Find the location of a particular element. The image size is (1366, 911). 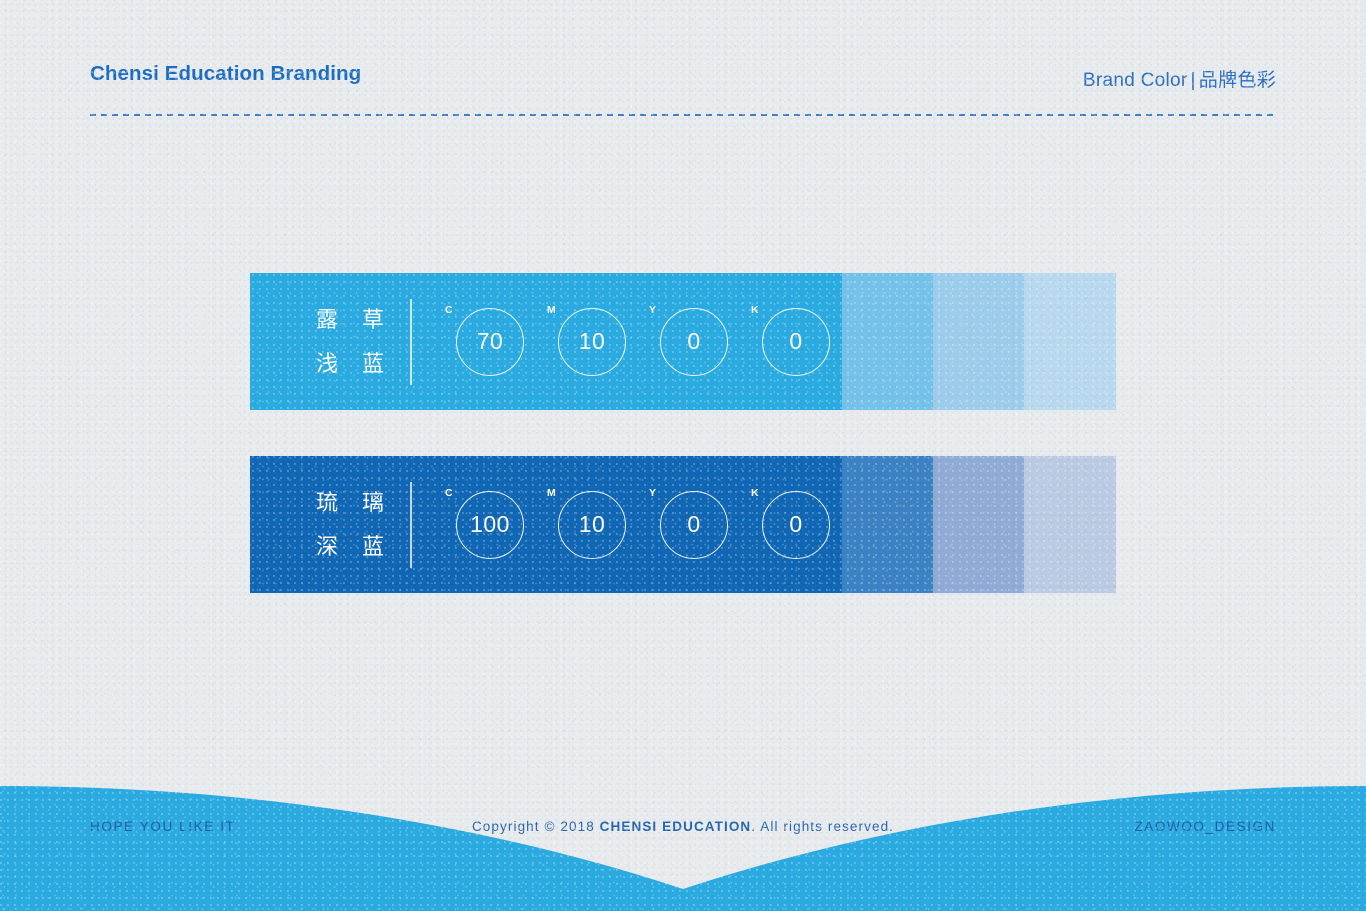

footer-wave-shape is located at coordinates (683, 848).